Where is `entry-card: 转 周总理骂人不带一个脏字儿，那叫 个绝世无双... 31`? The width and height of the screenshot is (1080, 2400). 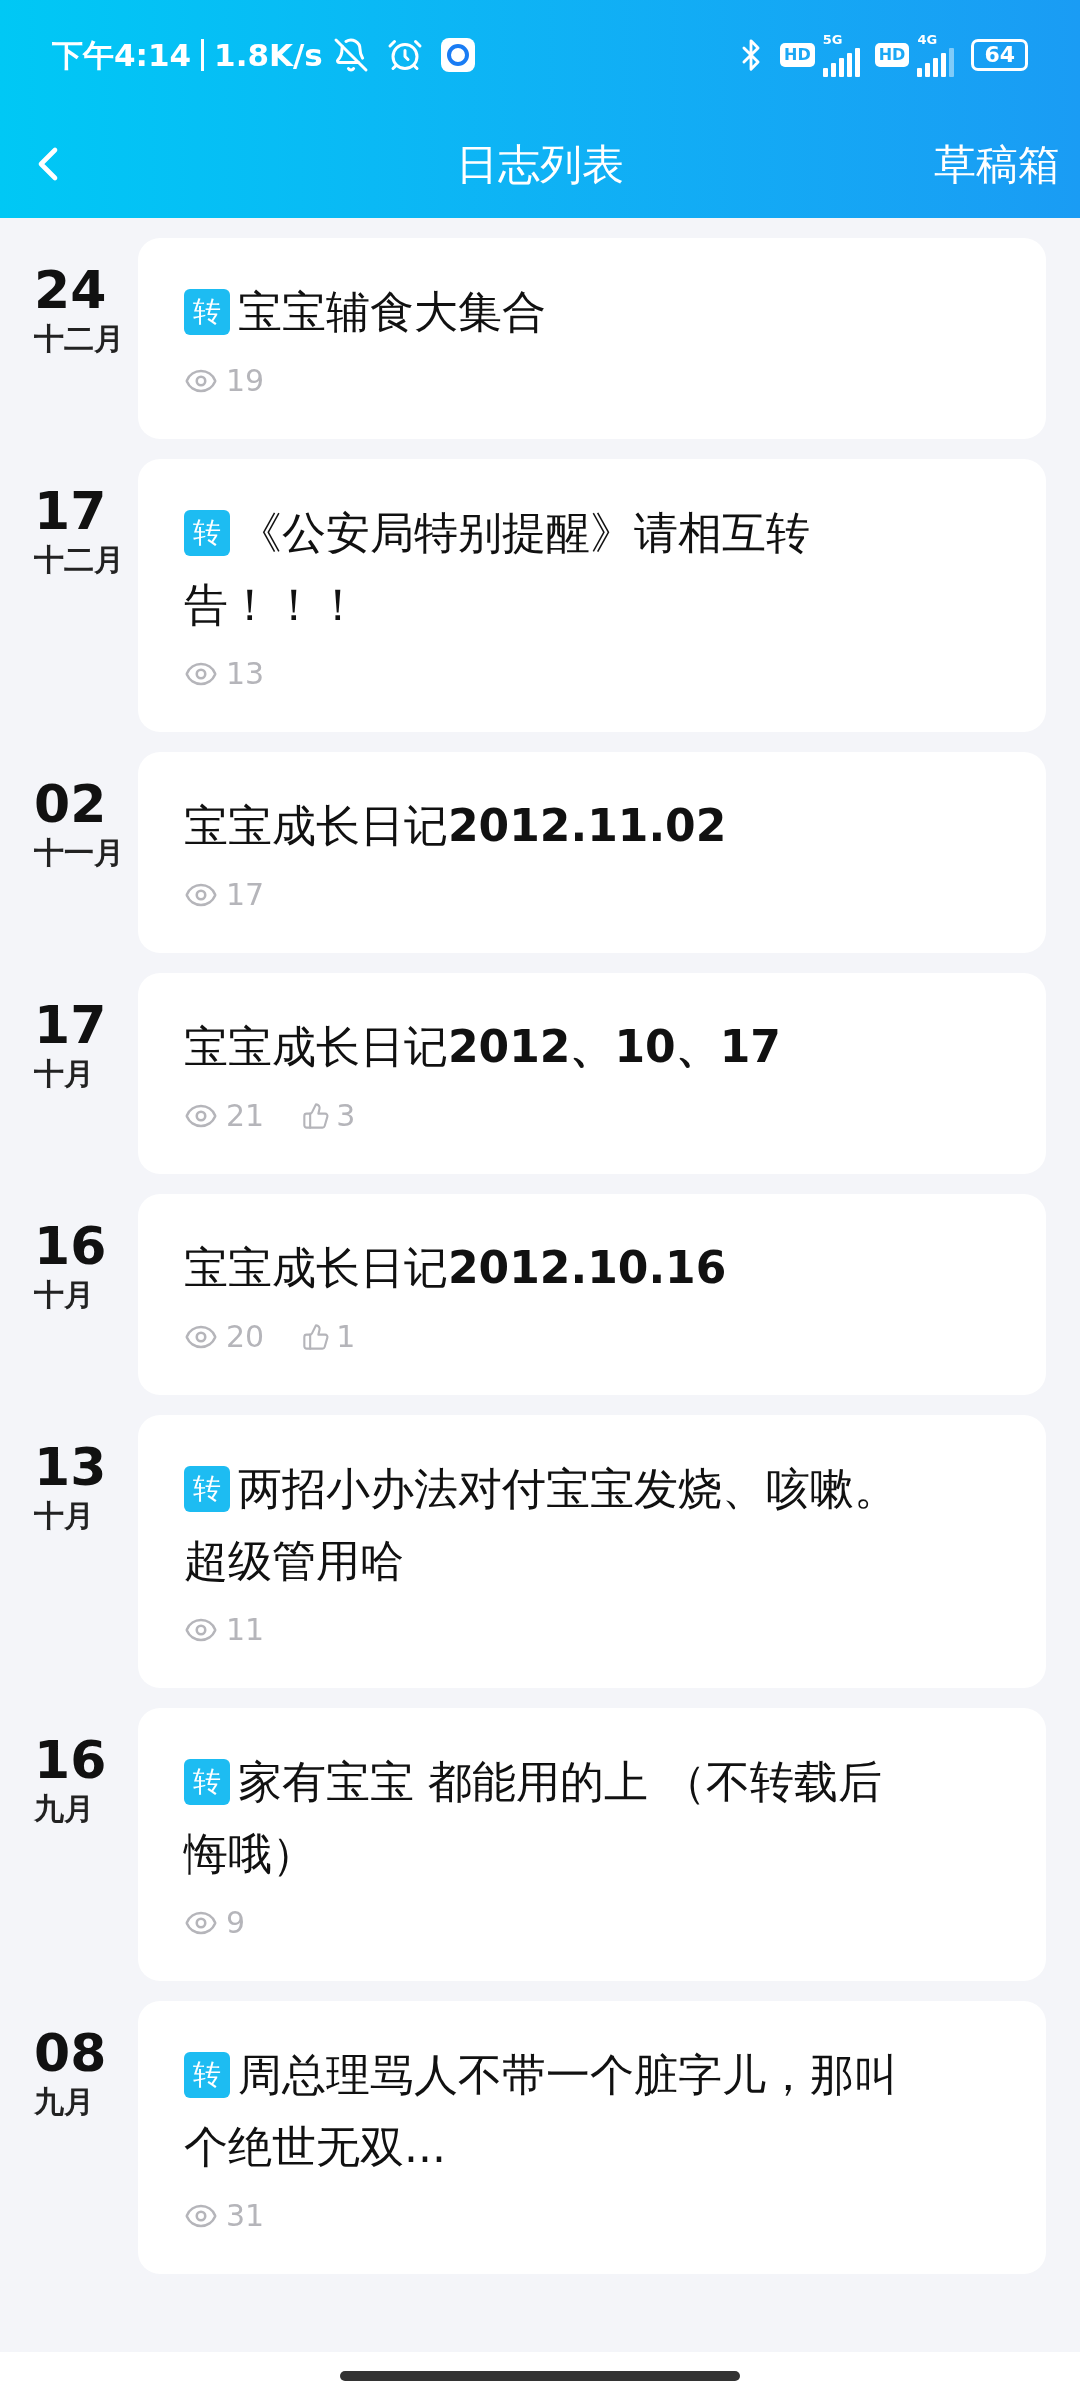 entry-card: 转 周总理骂人不带一个脏字儿，那叫 个绝世无双... 31 is located at coordinates (592, 2137).